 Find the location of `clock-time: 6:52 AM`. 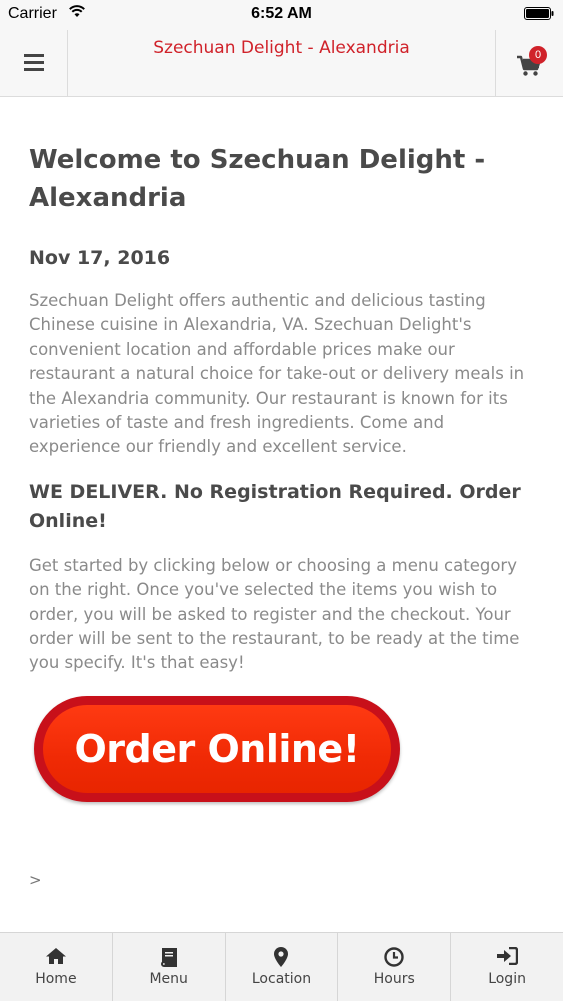

clock-time: 6:52 AM is located at coordinates (281, 13).